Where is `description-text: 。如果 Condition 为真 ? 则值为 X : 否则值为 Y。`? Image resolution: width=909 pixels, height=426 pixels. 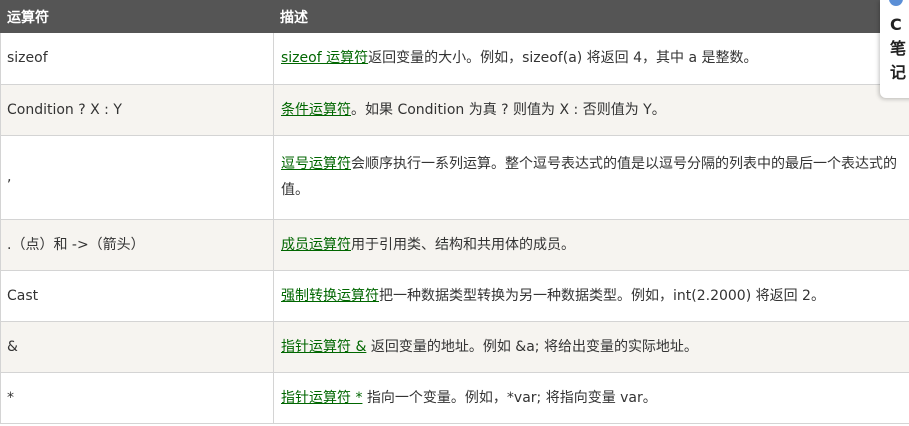 description-text: 。如果 Condition 为真 ? 则值为 X : 否则值为 Y。 is located at coordinates (508, 109).